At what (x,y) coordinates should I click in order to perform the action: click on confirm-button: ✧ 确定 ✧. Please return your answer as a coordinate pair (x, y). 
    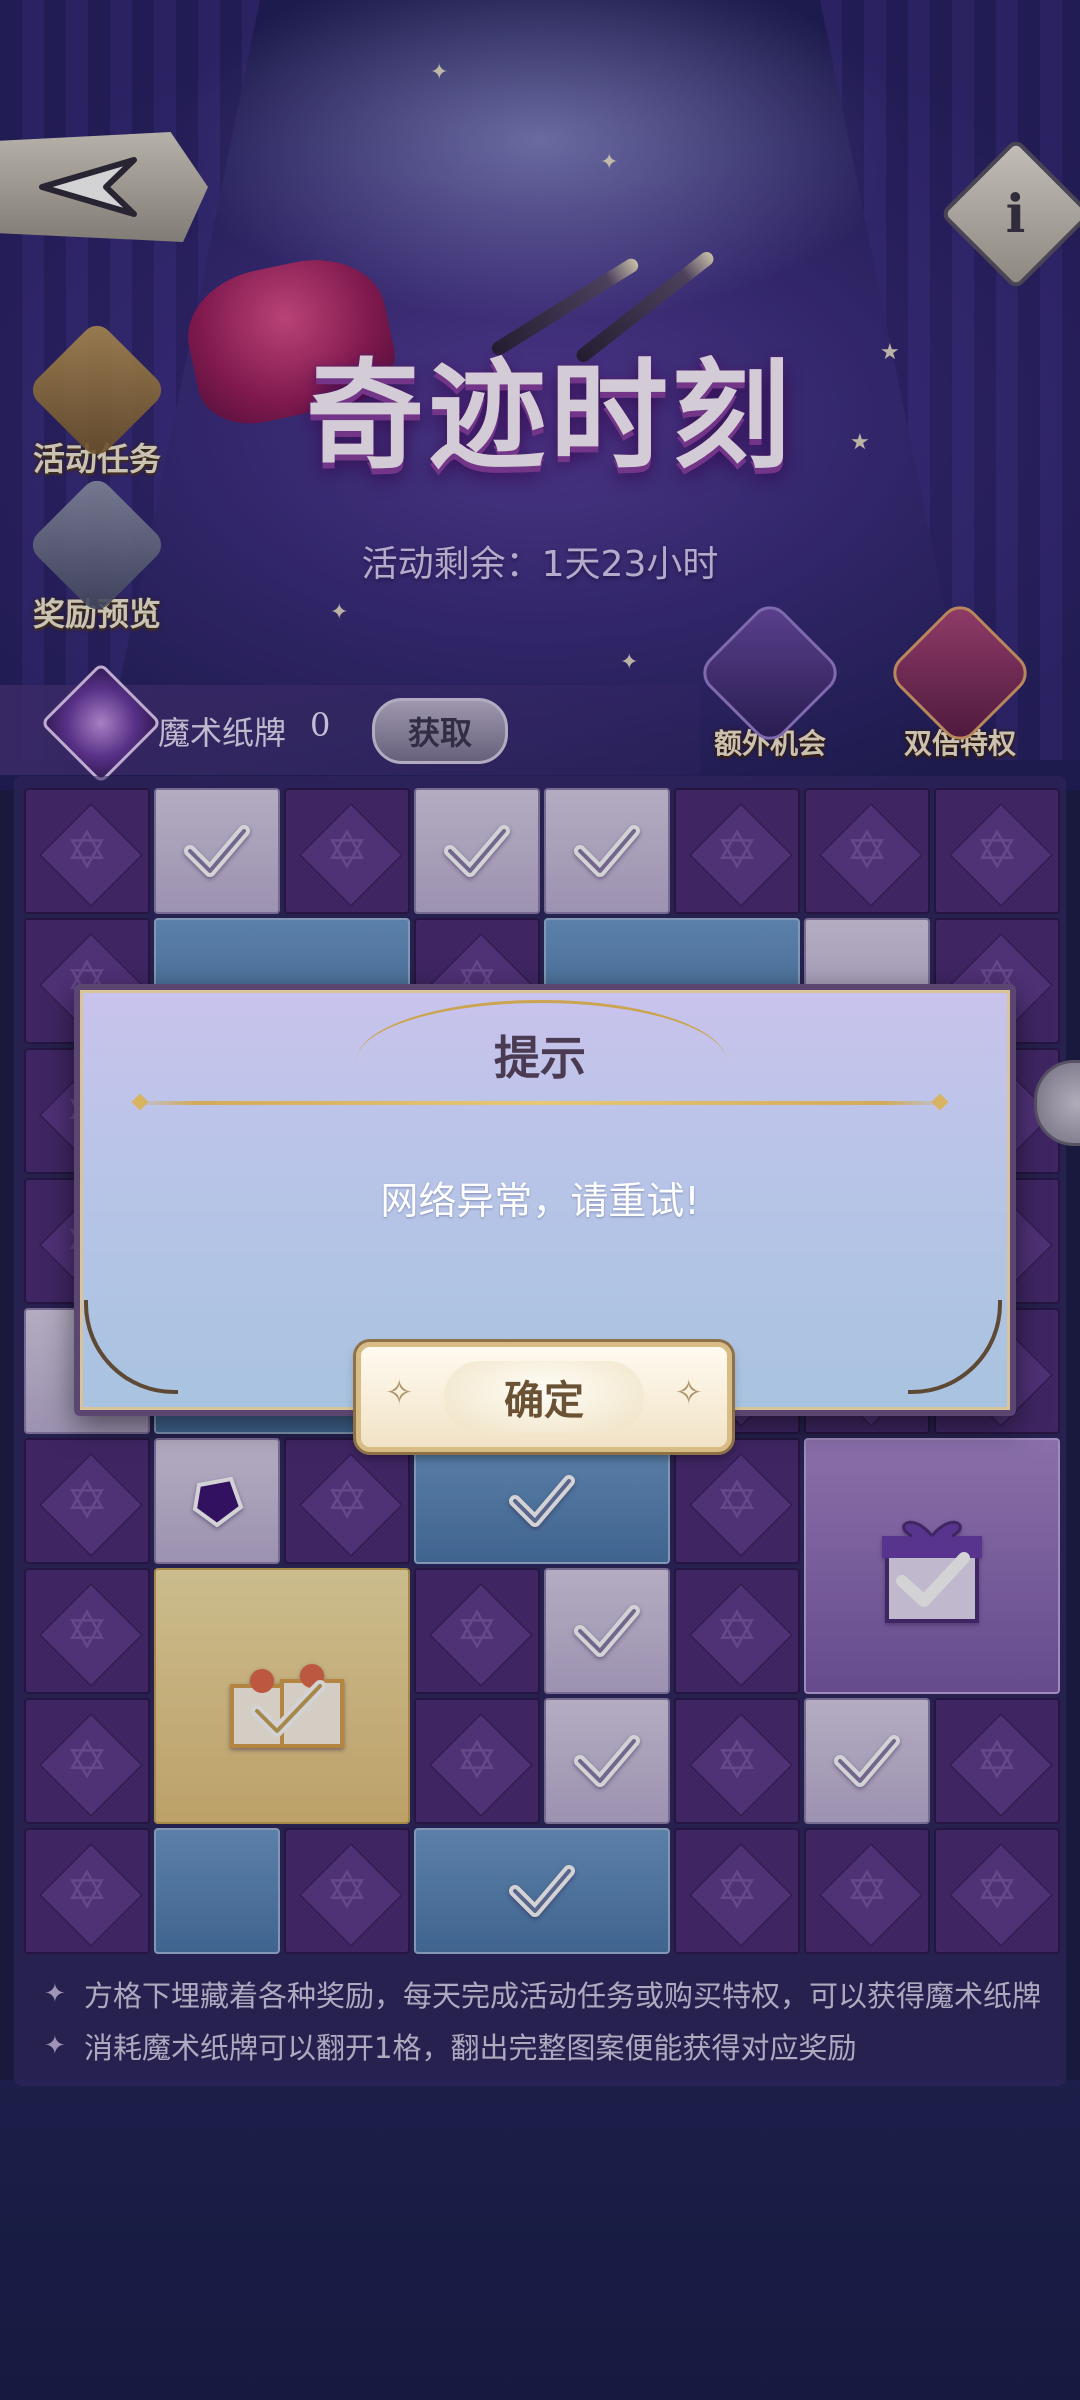
    Looking at the image, I should click on (544, 1397).